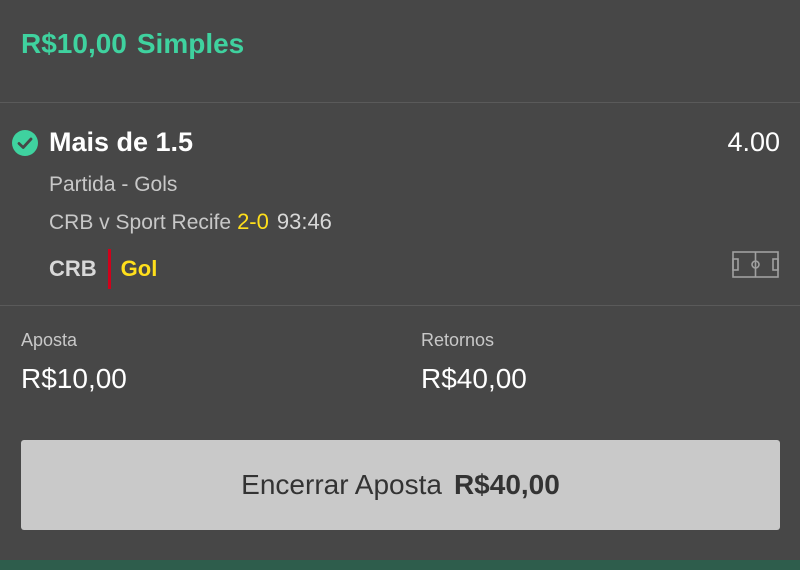 Image resolution: width=800 pixels, height=570 pixels. Describe the element at coordinates (49, 340) in the screenshot. I see `stake-label: Aposta` at that location.